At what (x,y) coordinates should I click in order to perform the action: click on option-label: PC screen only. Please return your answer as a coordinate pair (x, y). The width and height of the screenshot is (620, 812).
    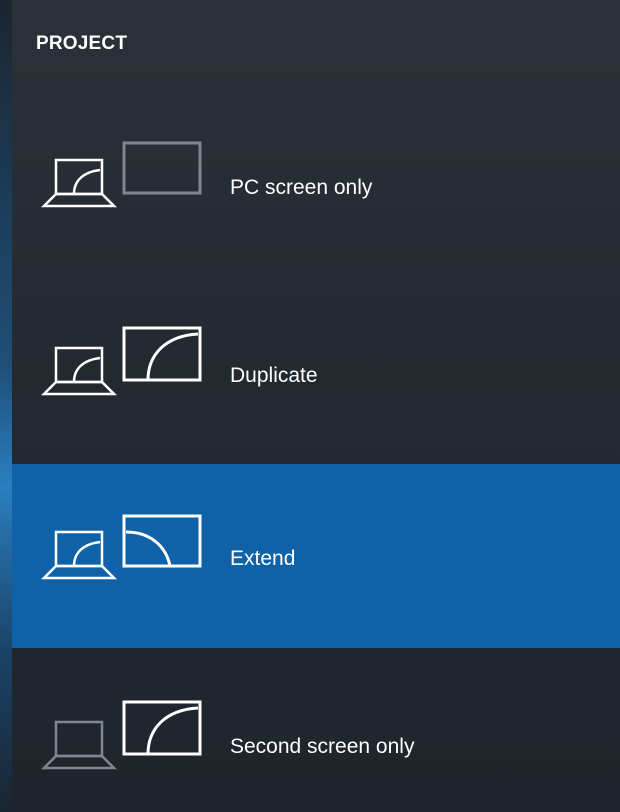
    Looking at the image, I should click on (301, 187).